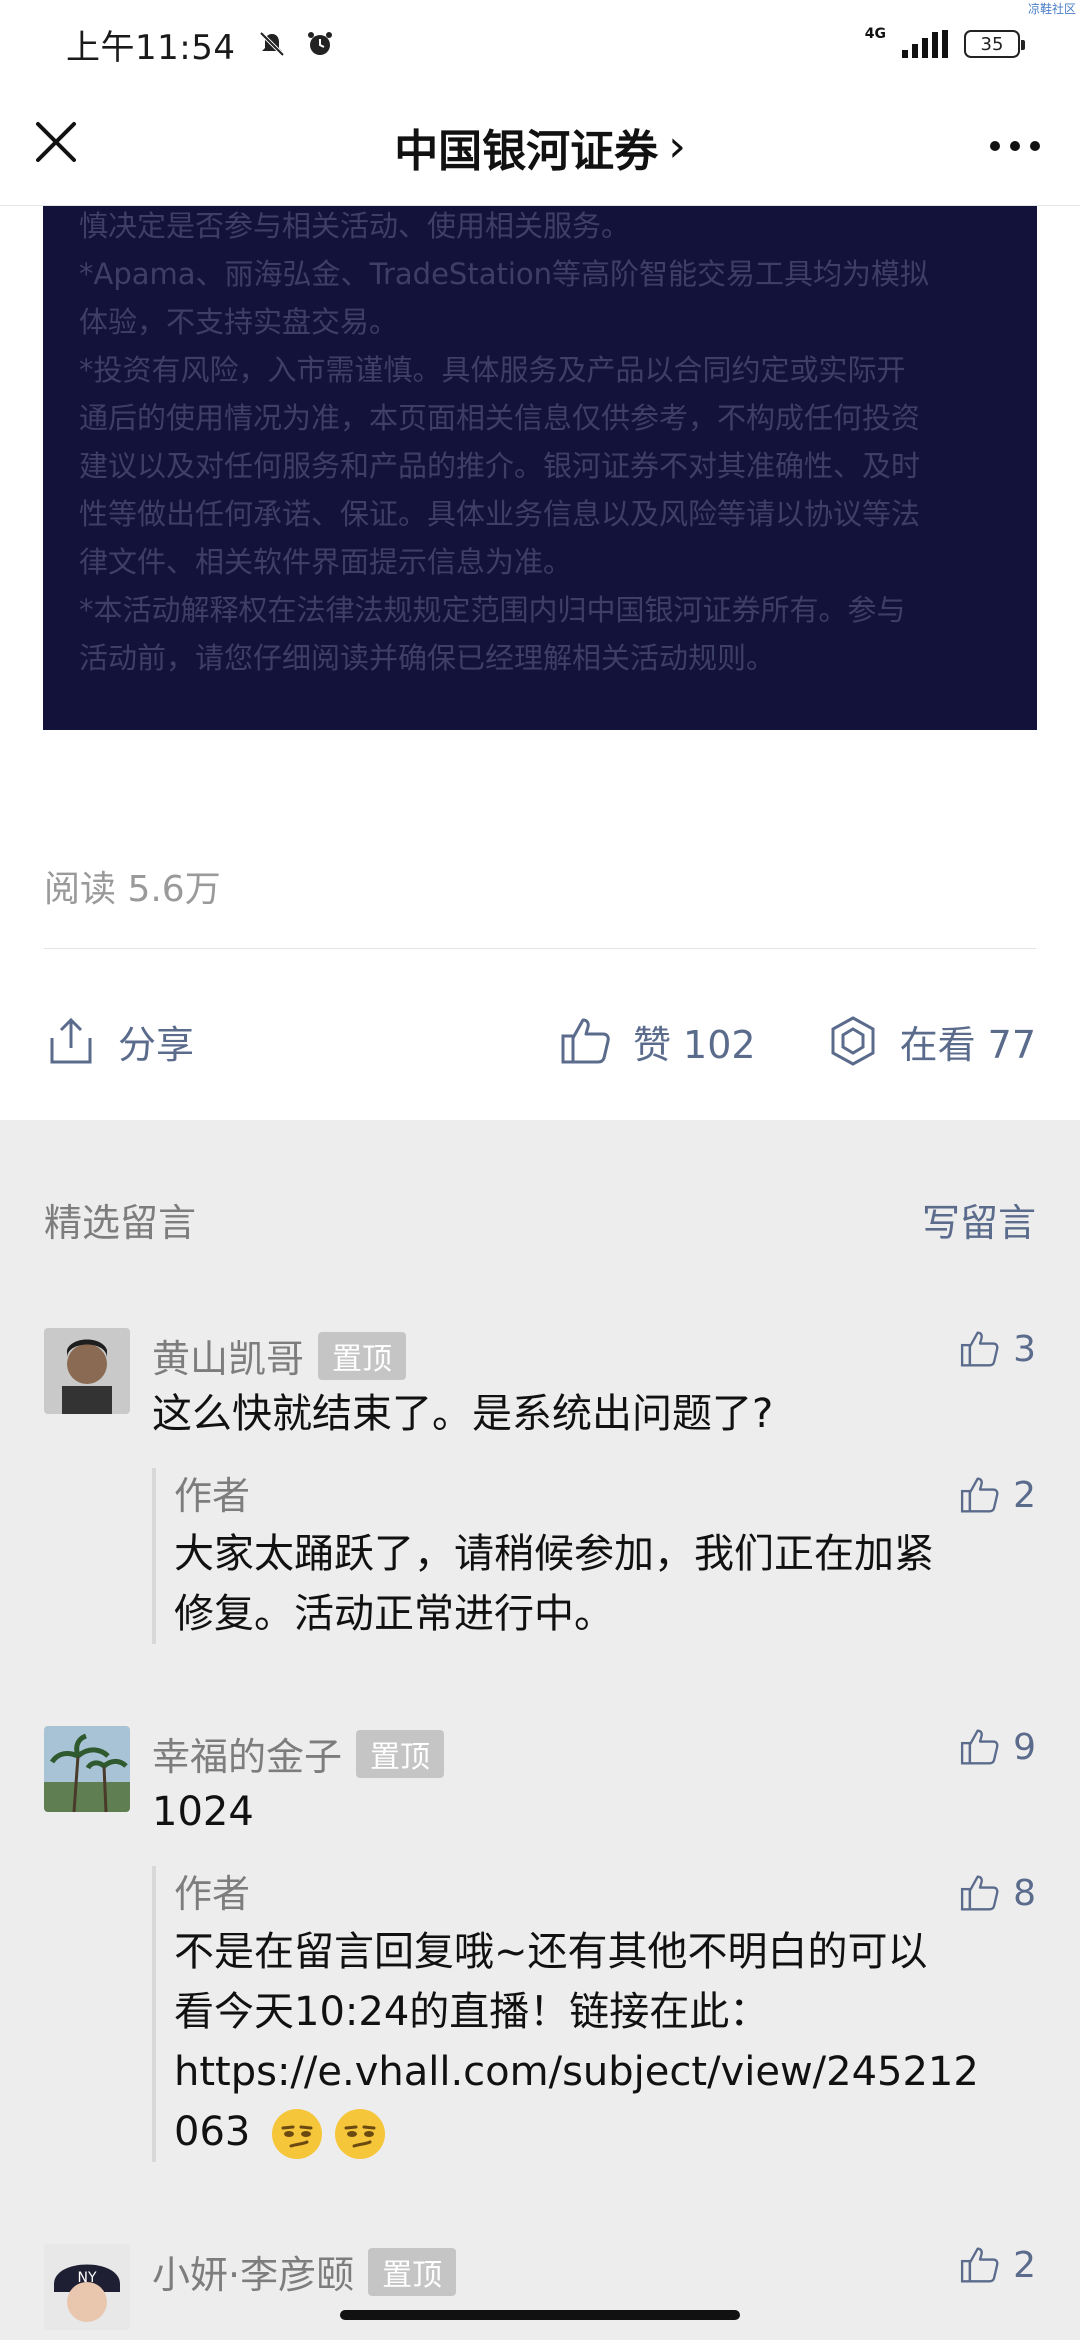 The image size is (1080, 2340). Describe the element at coordinates (87, 2287) in the screenshot. I see `avatar: NY` at that location.